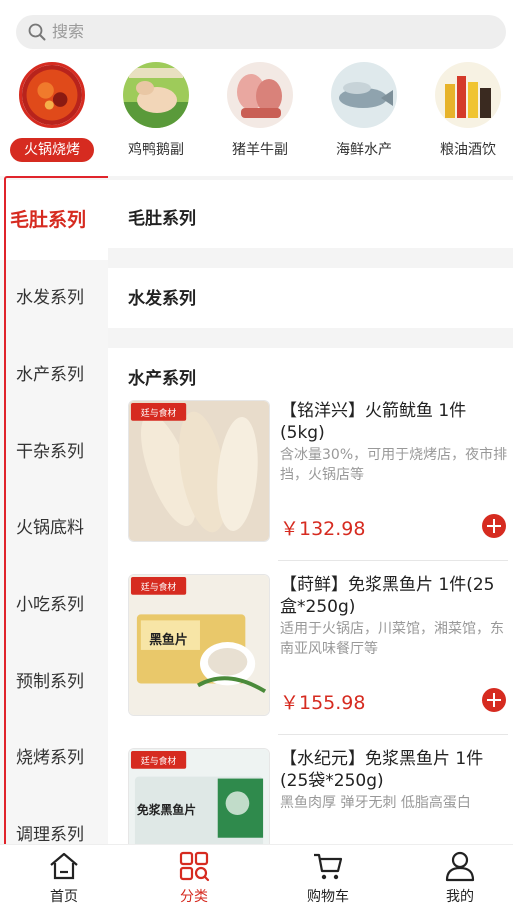 The width and height of the screenshot is (513, 906). What do you see at coordinates (54, 682) in the screenshot?
I see `sidebar-item-yuzhi: 预制系列` at bounding box center [54, 682].